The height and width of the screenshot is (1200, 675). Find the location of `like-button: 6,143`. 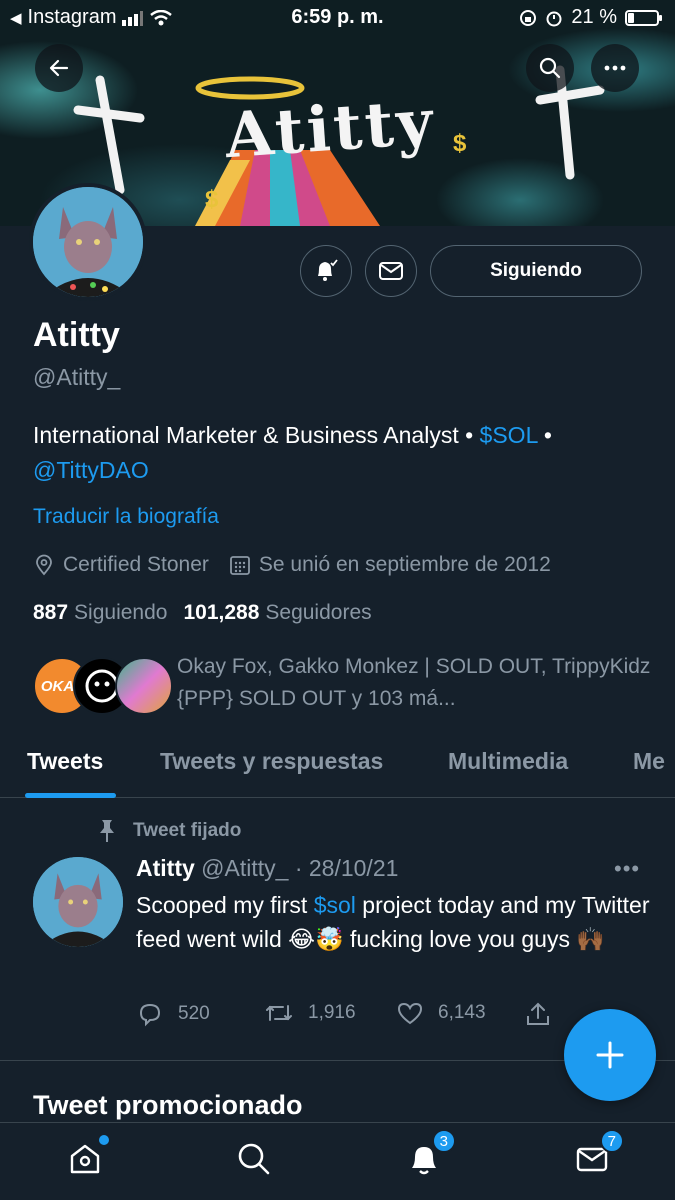

like-button: 6,143 is located at coordinates (441, 1013).